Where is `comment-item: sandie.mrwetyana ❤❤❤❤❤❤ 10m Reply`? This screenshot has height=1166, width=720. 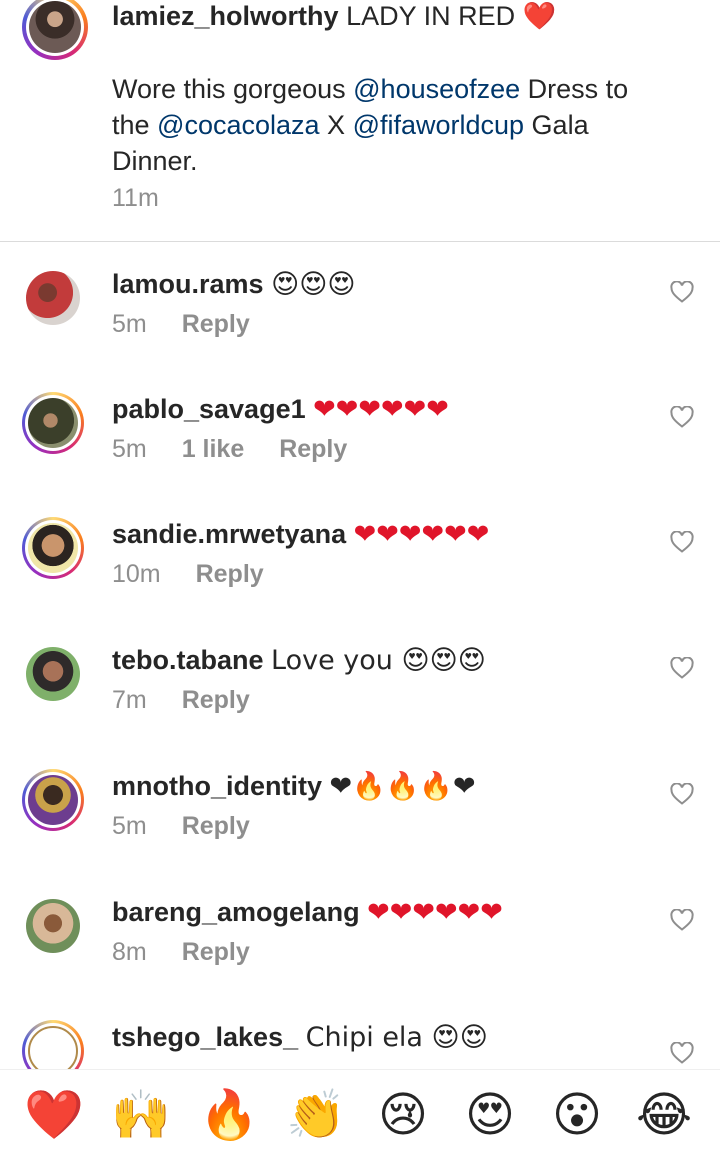 comment-item: sandie.mrwetyana ❤❤❤❤❤❤ 10m Reply is located at coordinates (360, 580).